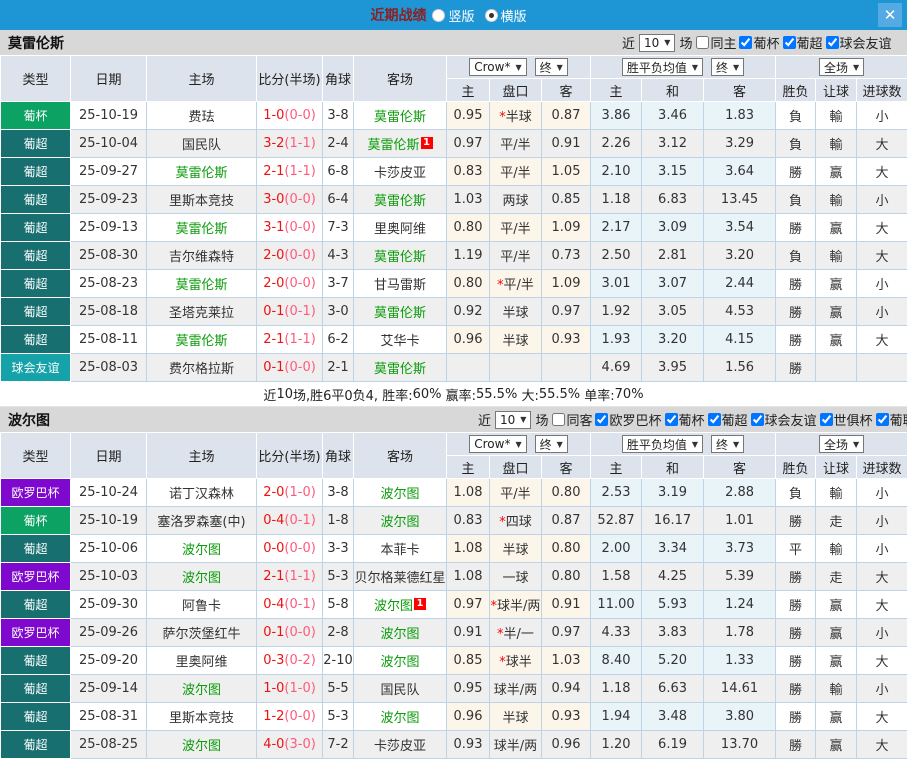 This screenshot has width=907, height=759. What do you see at coordinates (399, 550) in the screenshot?
I see `away-team: 本菲卡` at bounding box center [399, 550].